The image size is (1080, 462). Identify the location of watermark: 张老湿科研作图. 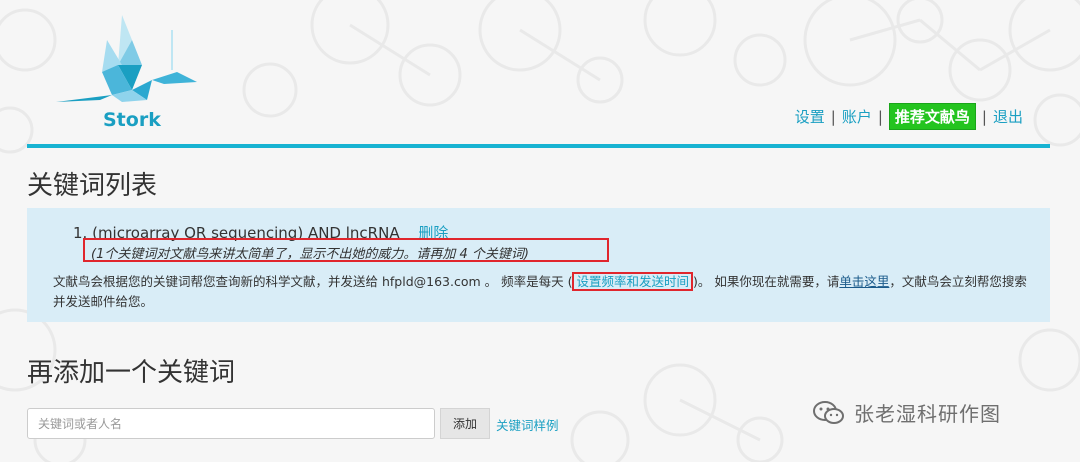
(906, 412).